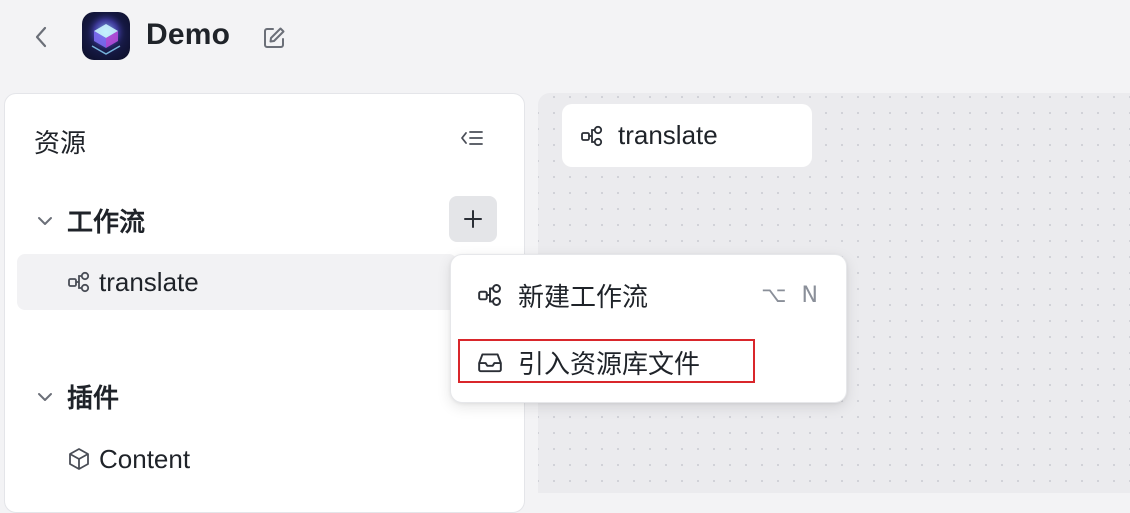 The width and height of the screenshot is (1130, 513). What do you see at coordinates (145, 458) in the screenshot?
I see `sidebar-item-label: Content` at bounding box center [145, 458].